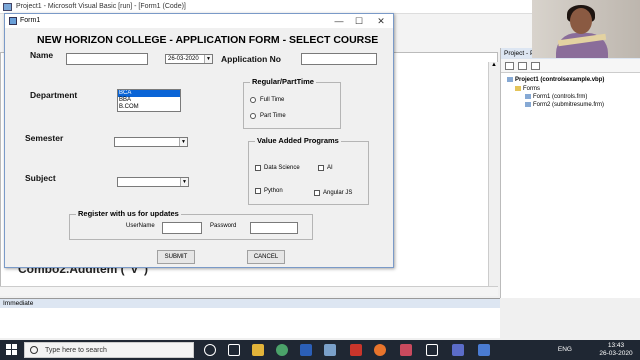 The height and width of the screenshot is (360, 640). Describe the element at coordinates (292, 103) in the screenshot. I see `regular-parttime-frame: Regular/PartTime Full Time Part Time` at that location.